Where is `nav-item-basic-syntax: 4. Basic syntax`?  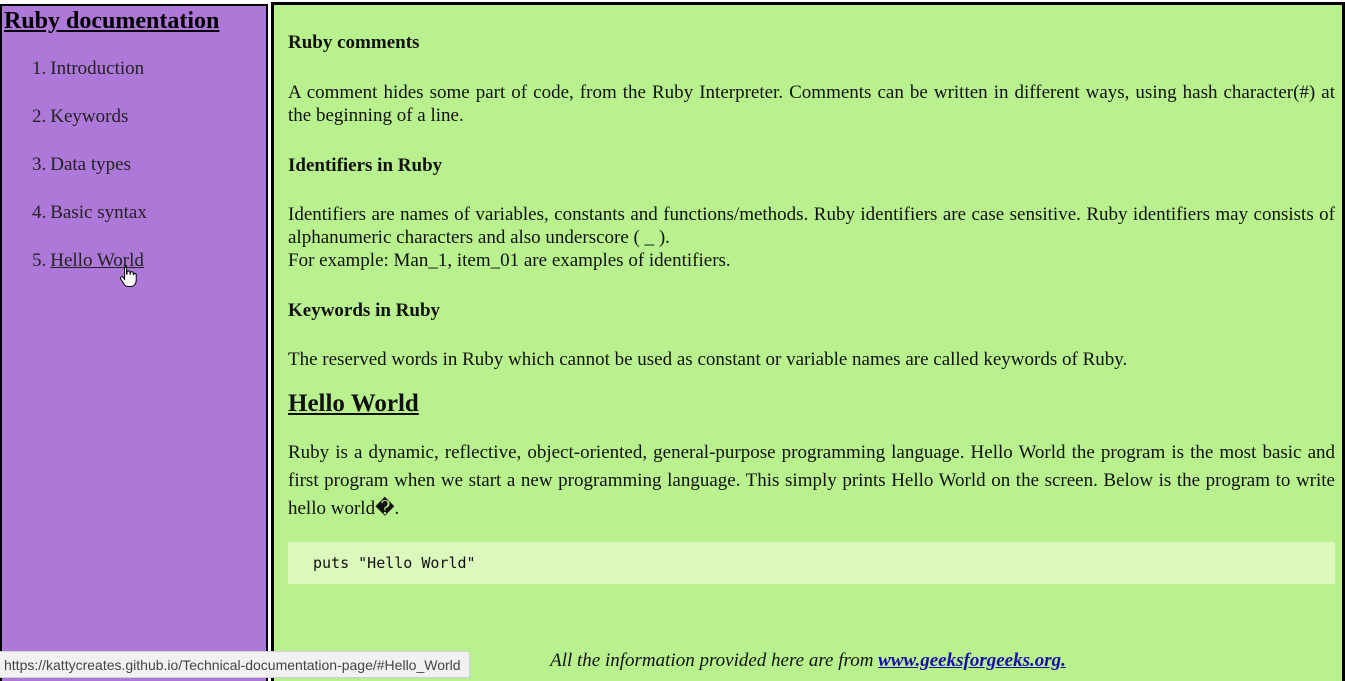 nav-item-basic-syntax: 4. Basic syntax is located at coordinates (89, 213).